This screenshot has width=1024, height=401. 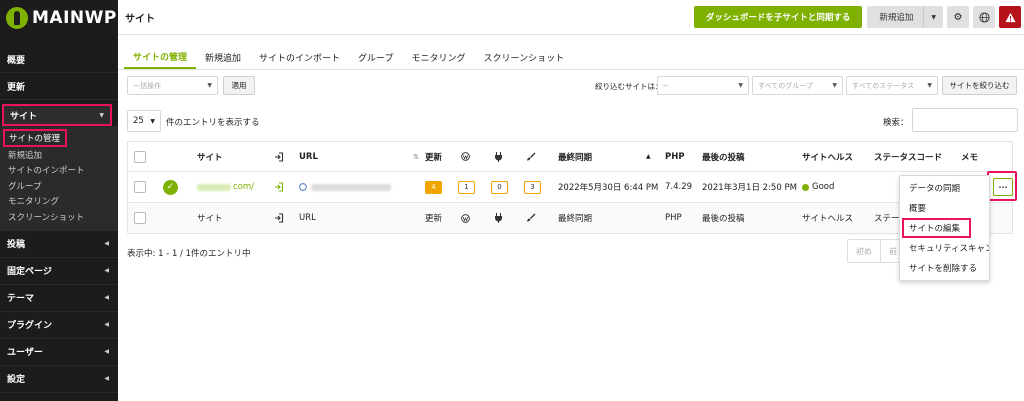 What do you see at coordinates (675, 156) in the screenshot?
I see `col-php: PHP` at bounding box center [675, 156].